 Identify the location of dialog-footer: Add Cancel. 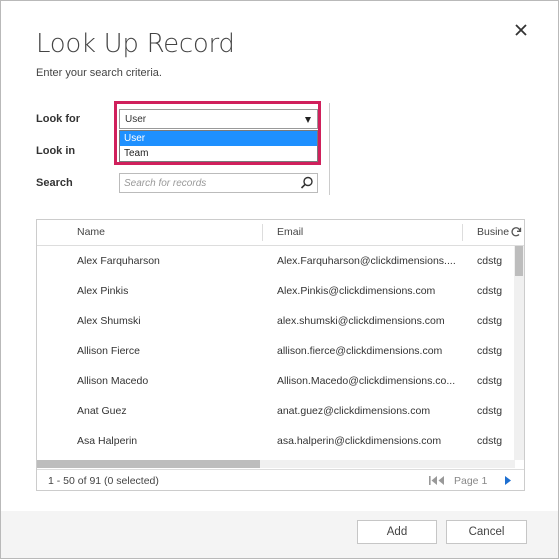
(279, 534).